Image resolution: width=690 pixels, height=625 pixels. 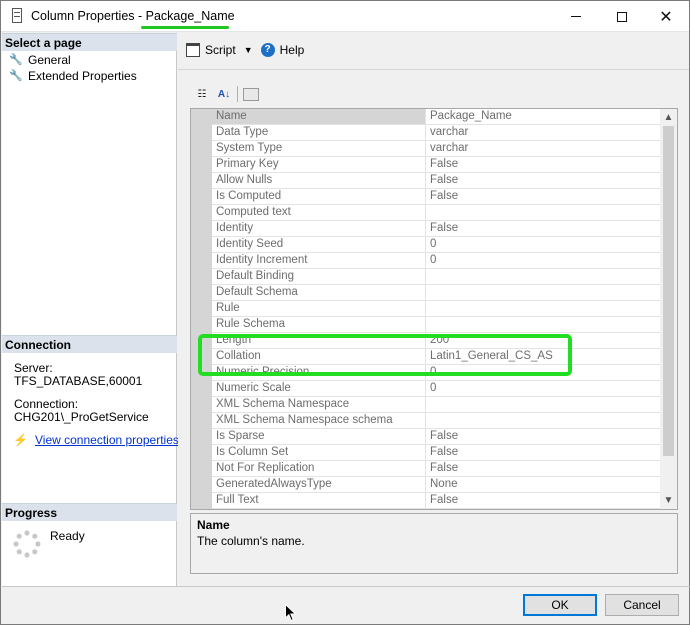 I want to click on property-row: Rule Schema, so click(x=436, y=325).